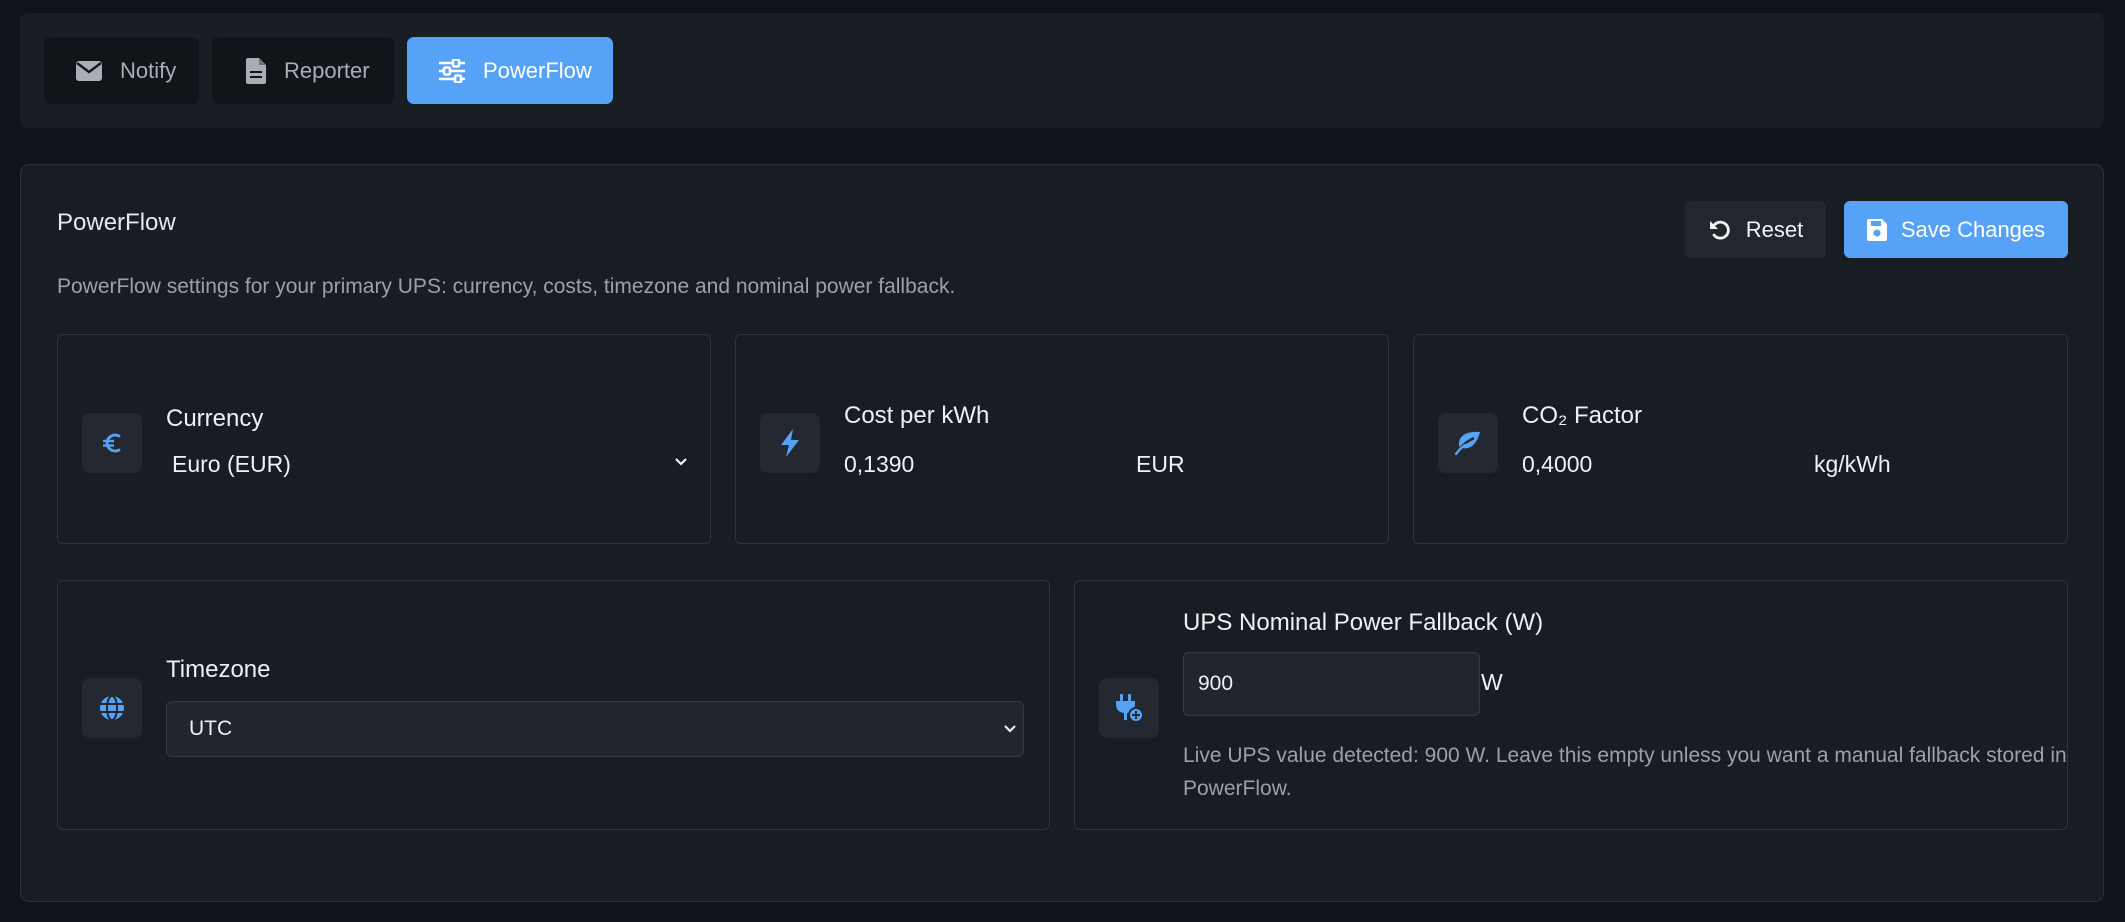 This screenshot has width=2125, height=922. I want to click on timezone-value: UTC, so click(211, 728).